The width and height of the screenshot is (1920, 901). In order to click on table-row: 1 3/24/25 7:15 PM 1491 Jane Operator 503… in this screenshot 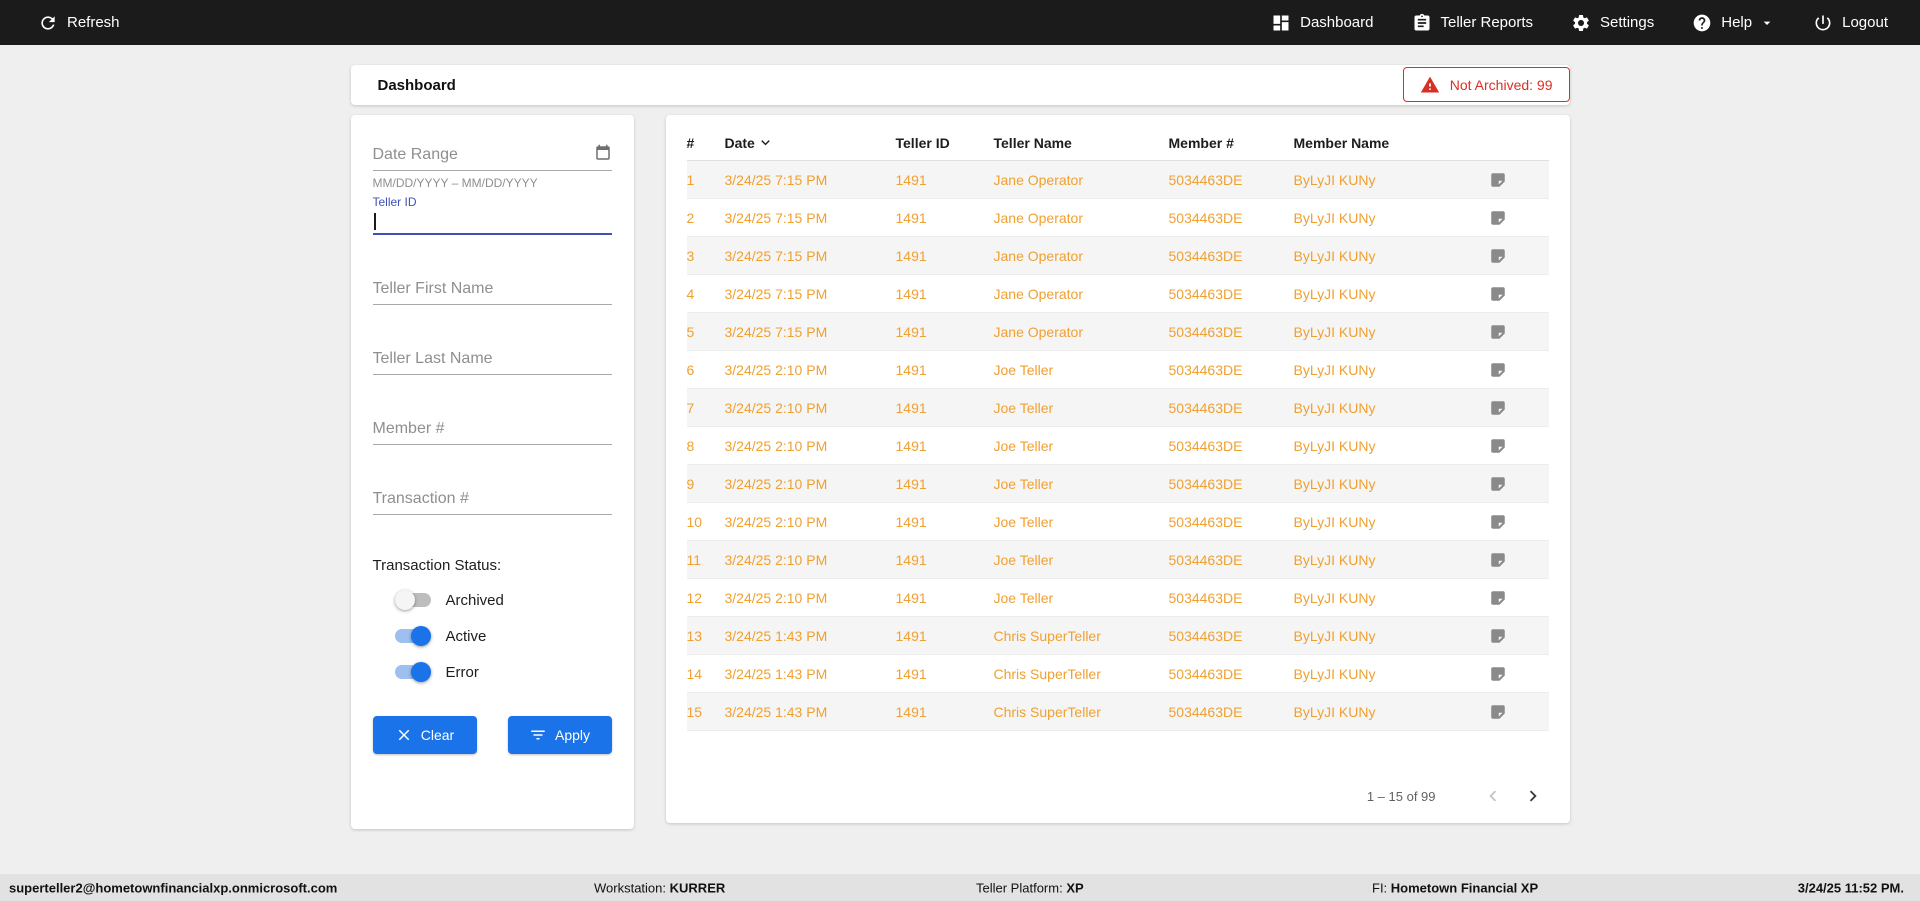, I will do `click(1117, 180)`.